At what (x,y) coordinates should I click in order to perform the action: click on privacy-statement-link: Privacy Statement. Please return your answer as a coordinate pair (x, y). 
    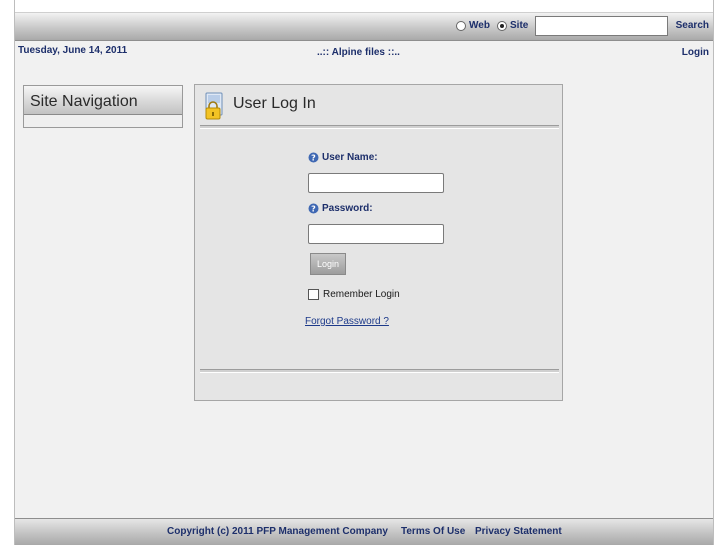
    Looking at the image, I should click on (518, 531).